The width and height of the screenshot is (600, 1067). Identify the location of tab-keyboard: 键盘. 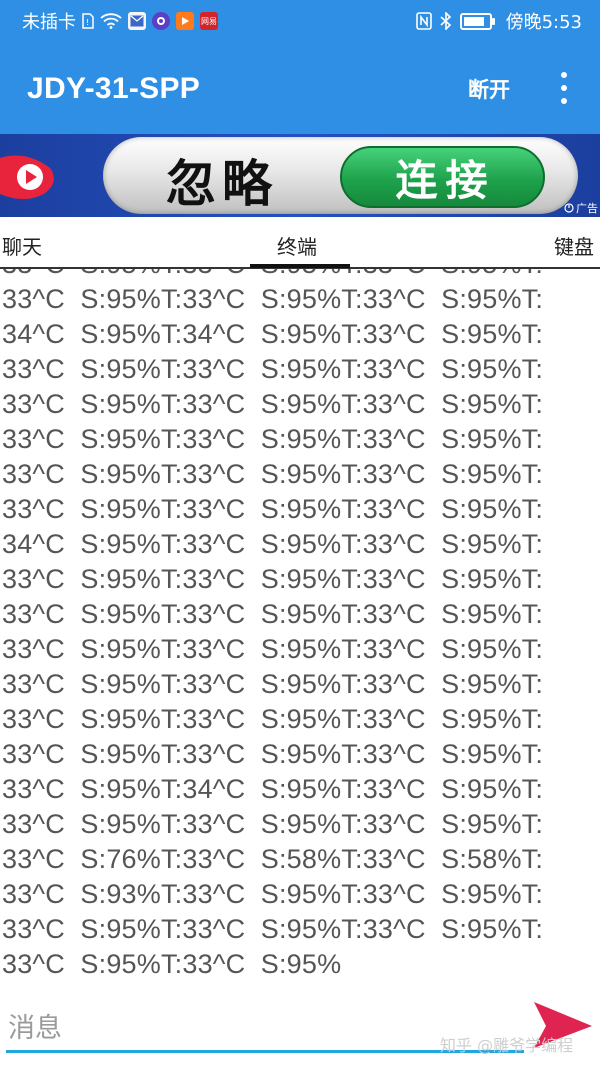
(574, 245).